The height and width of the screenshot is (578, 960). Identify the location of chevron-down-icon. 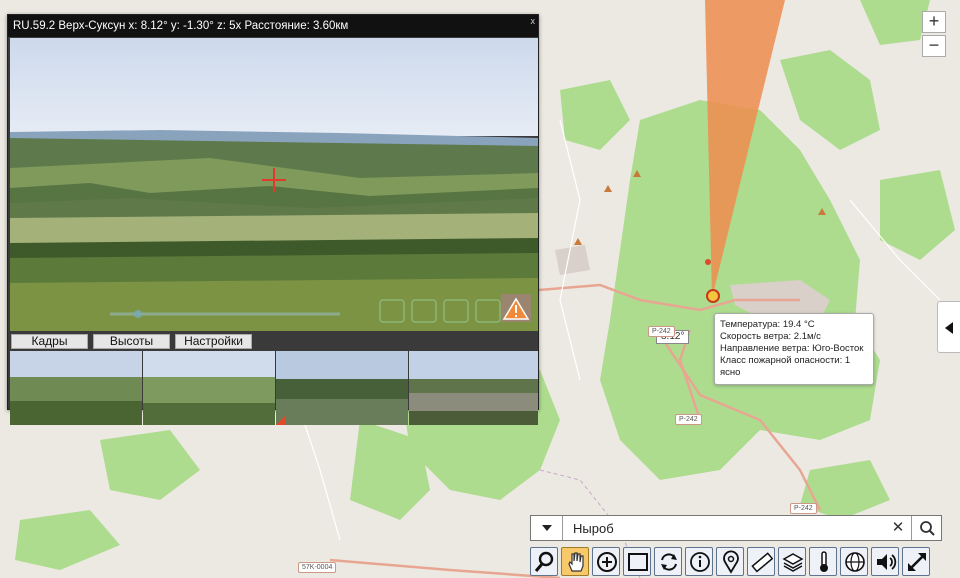
(546, 528).